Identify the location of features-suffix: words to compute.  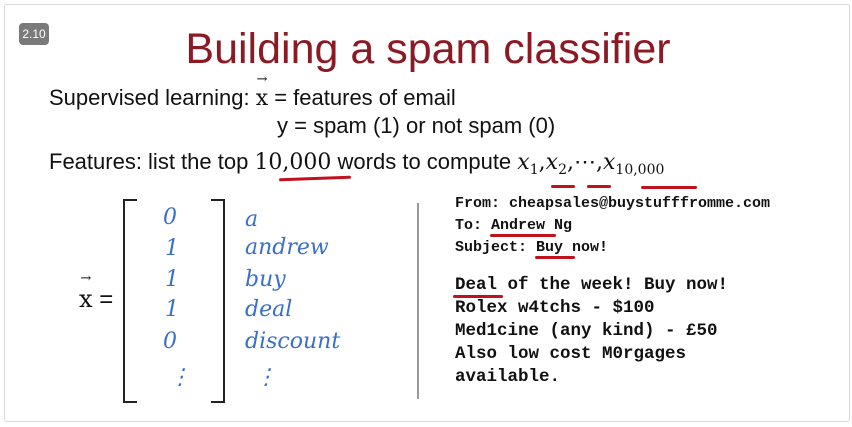
(424, 161).